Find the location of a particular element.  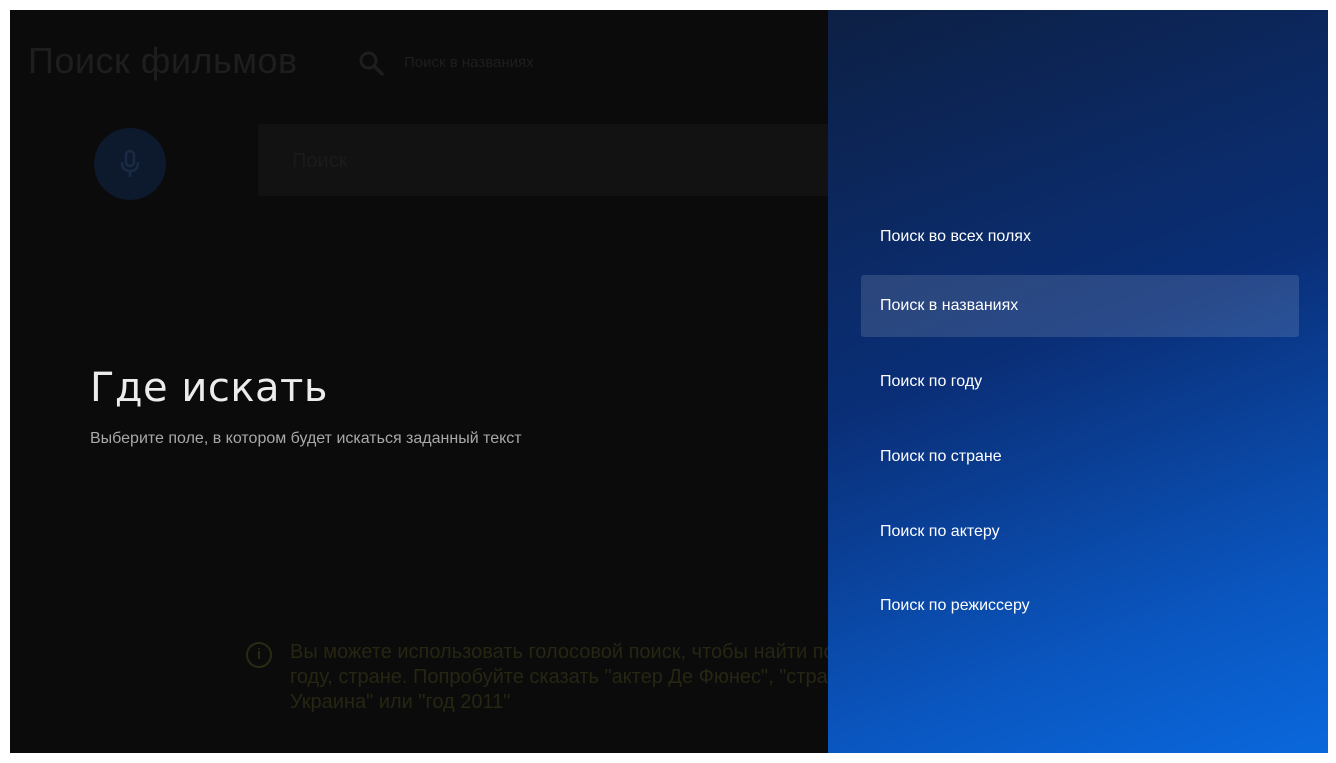

option-search-director: Поиск по режиссеру is located at coordinates (1080, 606).